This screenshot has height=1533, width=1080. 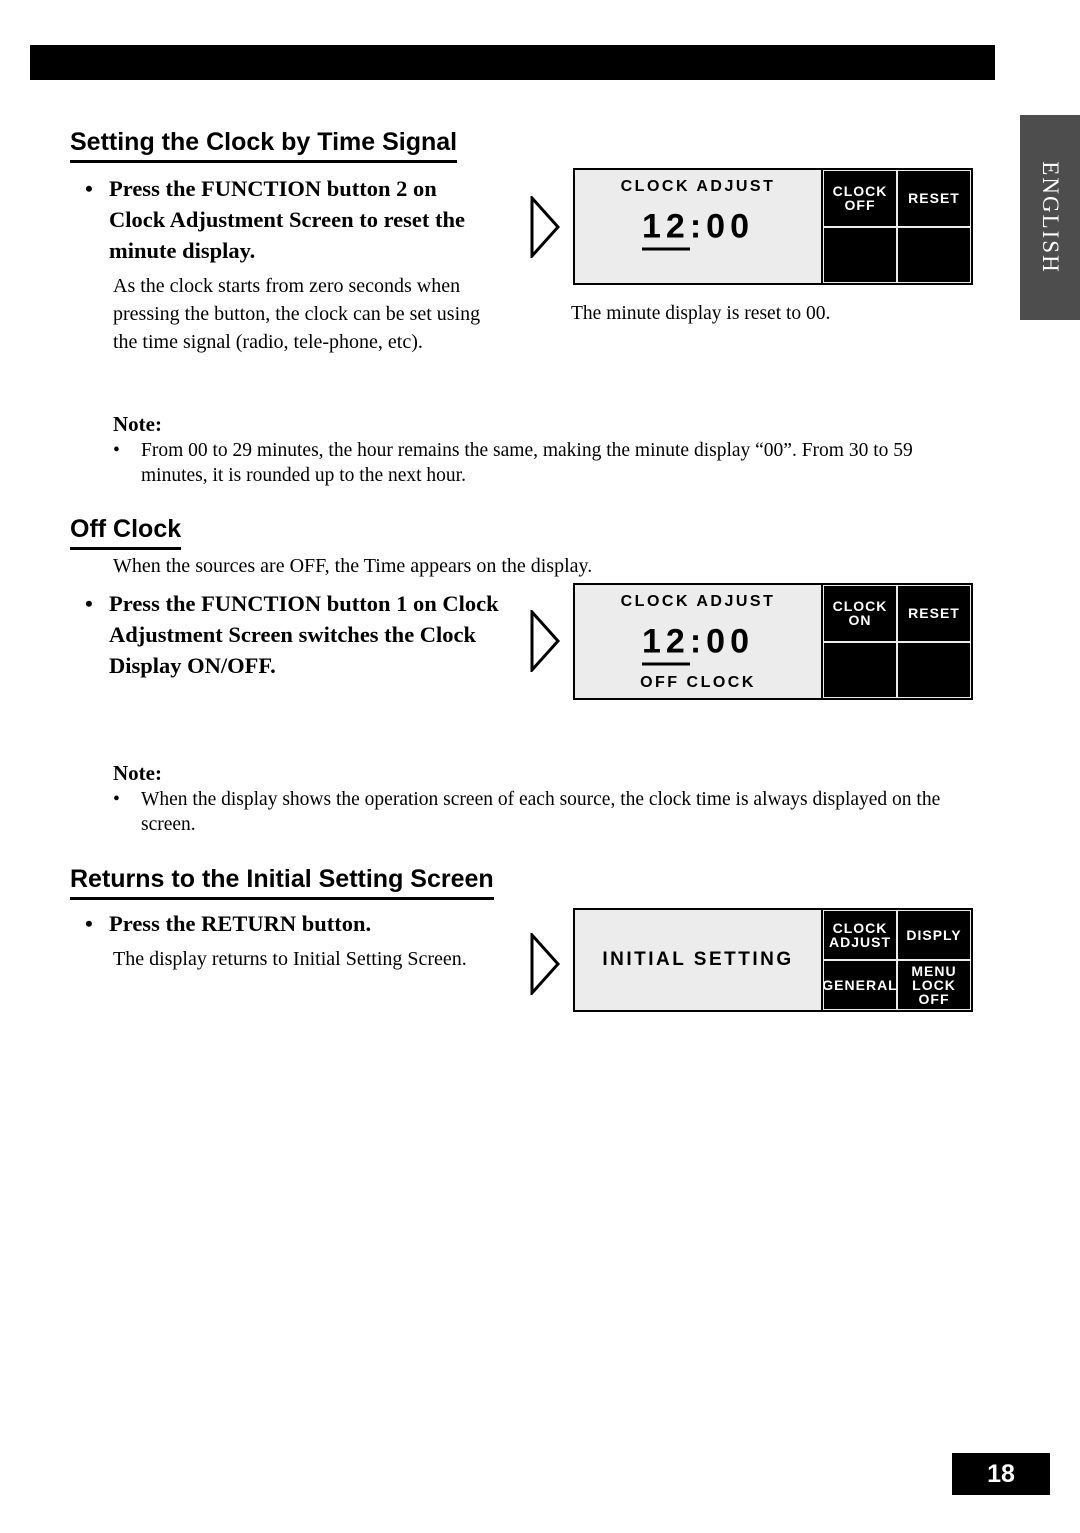 I want to click on lcd-1-button-reset-line1: RESET, so click(x=934, y=198).